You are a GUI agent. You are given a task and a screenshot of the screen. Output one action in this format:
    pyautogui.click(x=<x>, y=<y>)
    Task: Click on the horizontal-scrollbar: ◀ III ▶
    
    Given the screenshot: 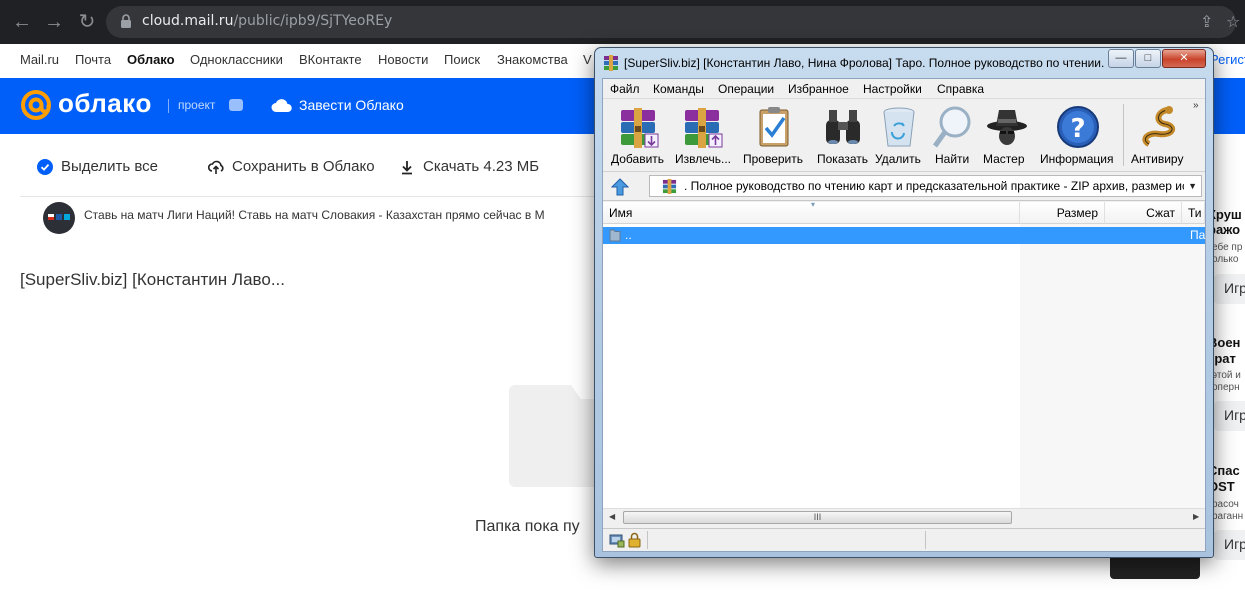 What is the action you would take?
    pyautogui.click(x=904, y=516)
    